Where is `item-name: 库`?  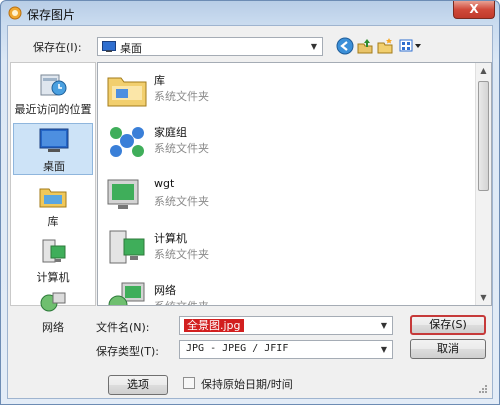 item-name: 库 is located at coordinates (159, 80).